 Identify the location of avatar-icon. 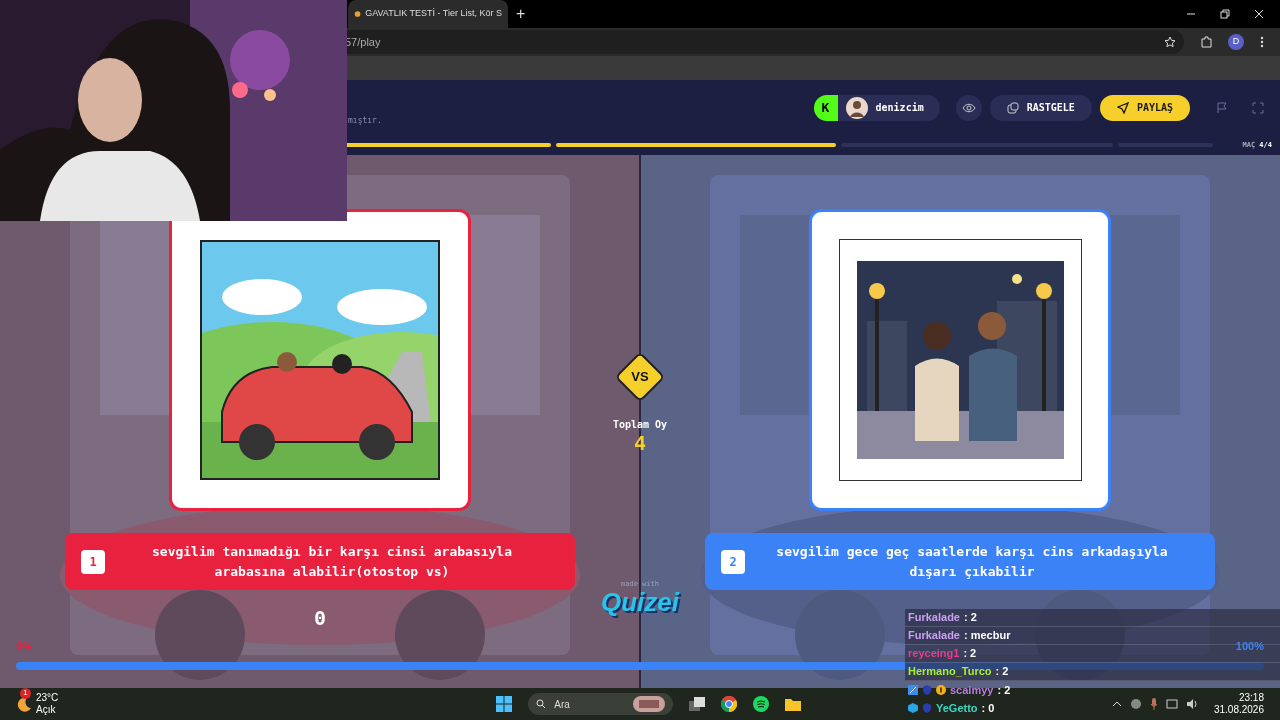
(856, 107).